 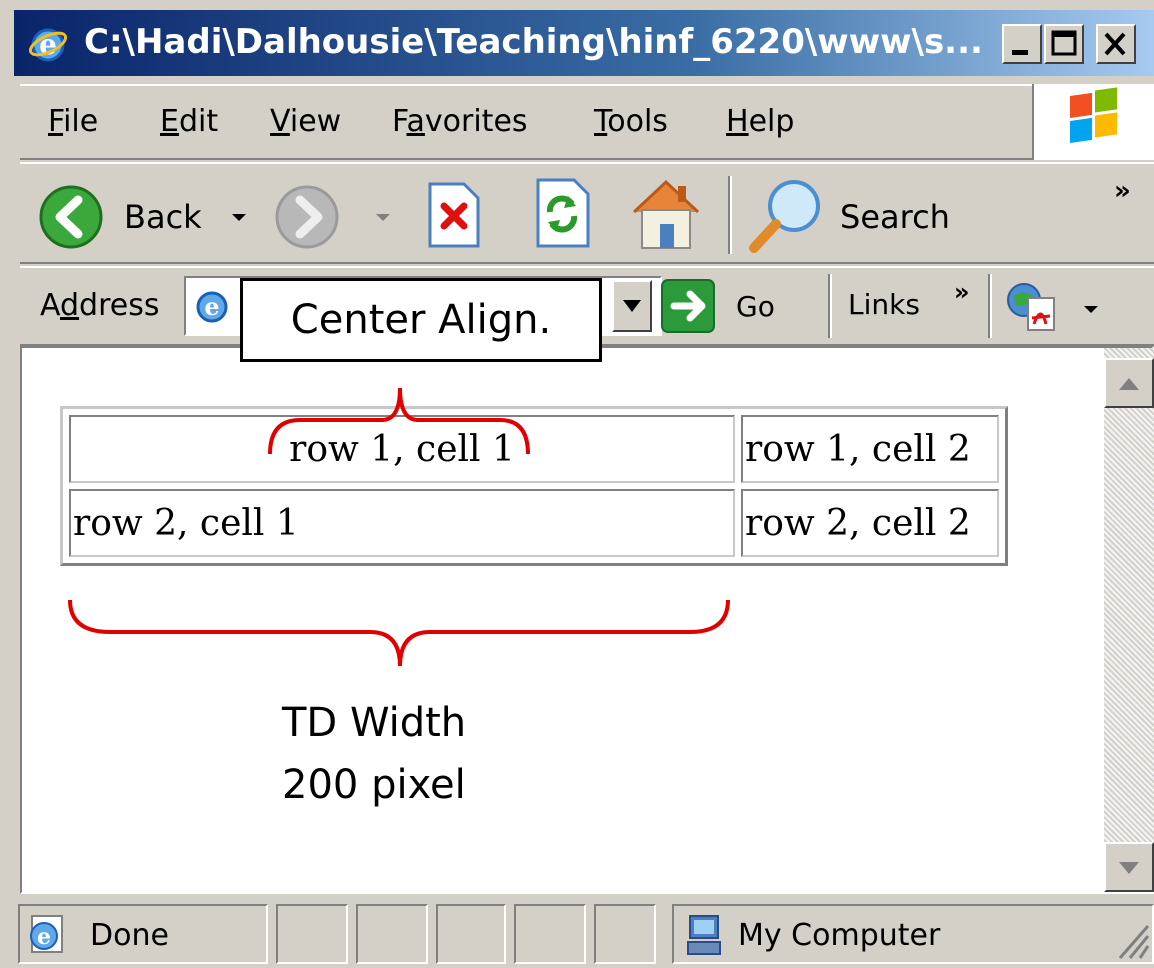 I want to click on center-align-brace, so click(x=399, y=421).